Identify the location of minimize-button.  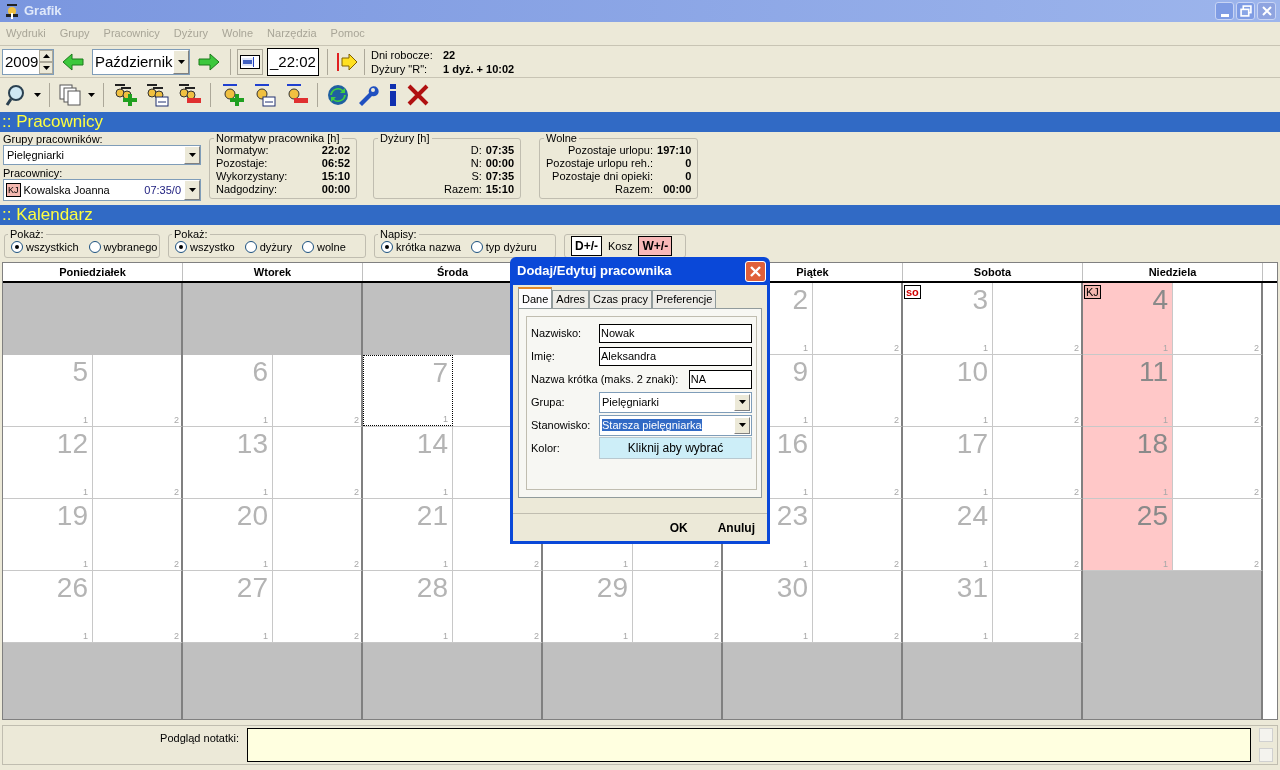
(1224, 11).